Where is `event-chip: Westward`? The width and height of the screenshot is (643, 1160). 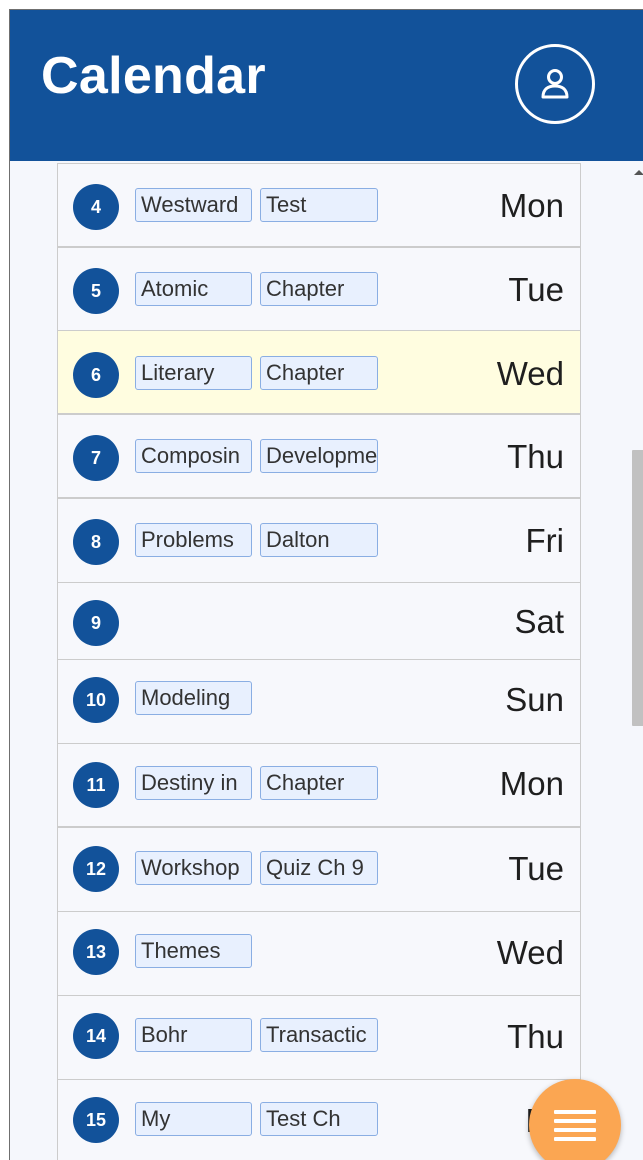
event-chip: Westward is located at coordinates (193, 205).